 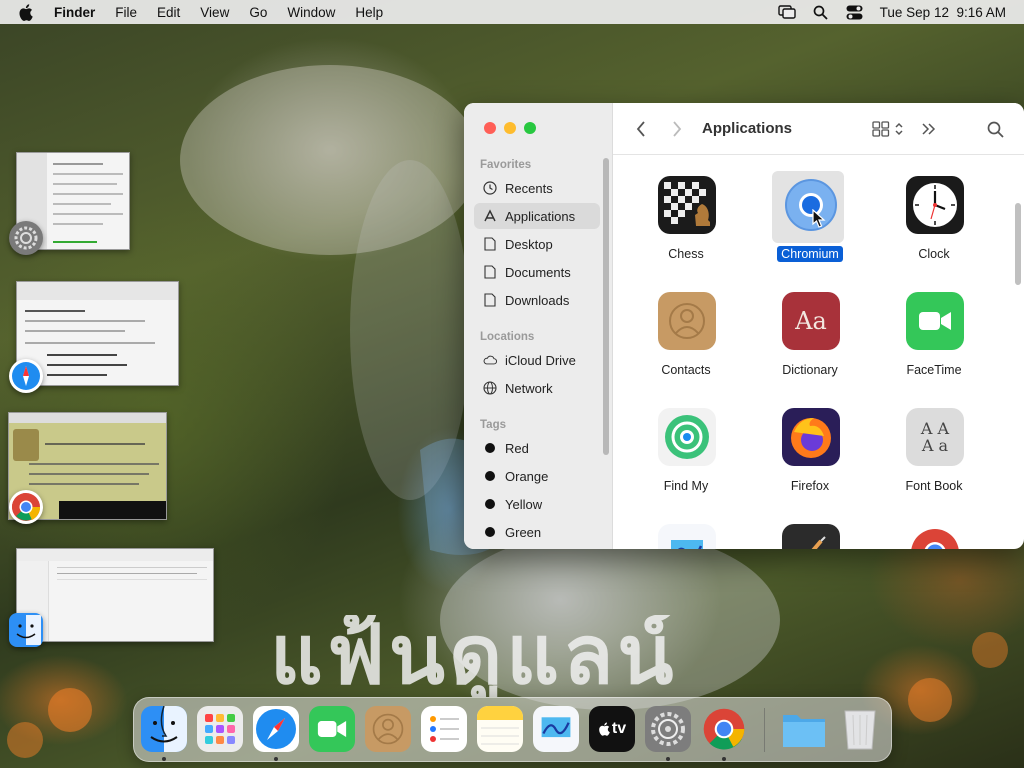 I want to click on app-item-facetime: FaceTime, so click(x=934, y=332).